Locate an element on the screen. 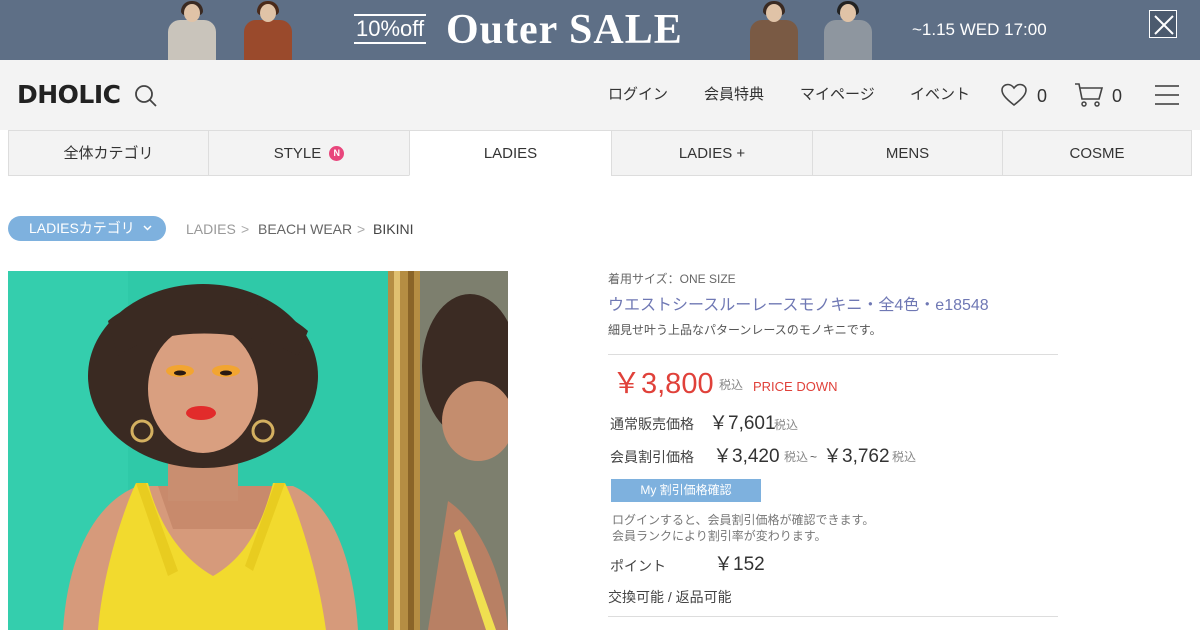  tab-label: MENS is located at coordinates (907, 153).